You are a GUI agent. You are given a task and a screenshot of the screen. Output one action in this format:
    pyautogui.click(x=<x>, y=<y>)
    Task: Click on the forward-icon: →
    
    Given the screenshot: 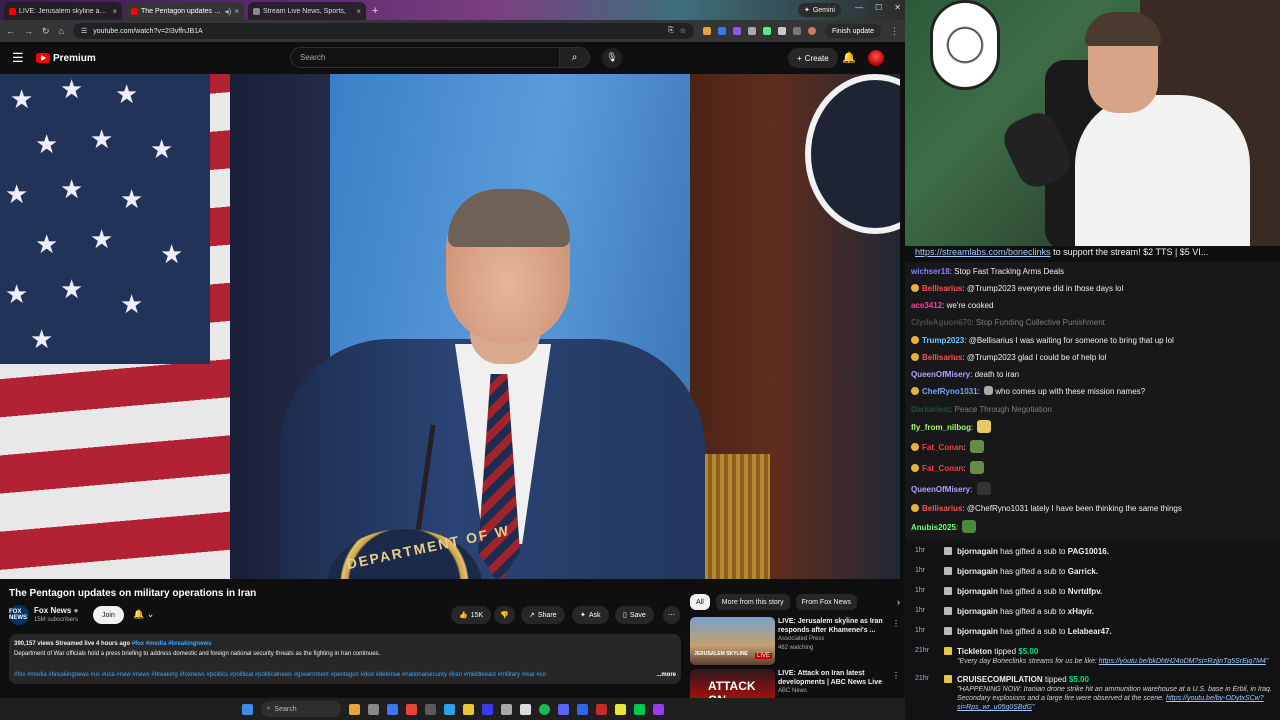 What is the action you would take?
    pyautogui.click(x=28, y=31)
    